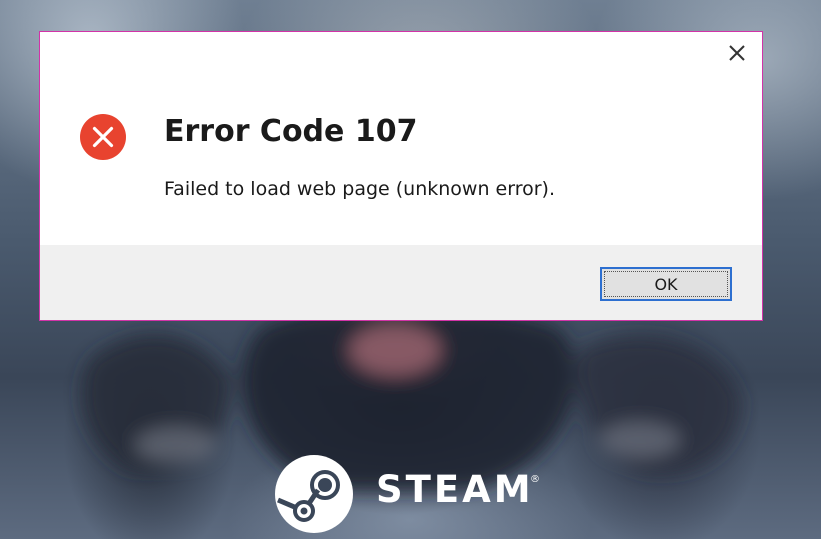  I want to click on ok-button-label: OK, so click(666, 284).